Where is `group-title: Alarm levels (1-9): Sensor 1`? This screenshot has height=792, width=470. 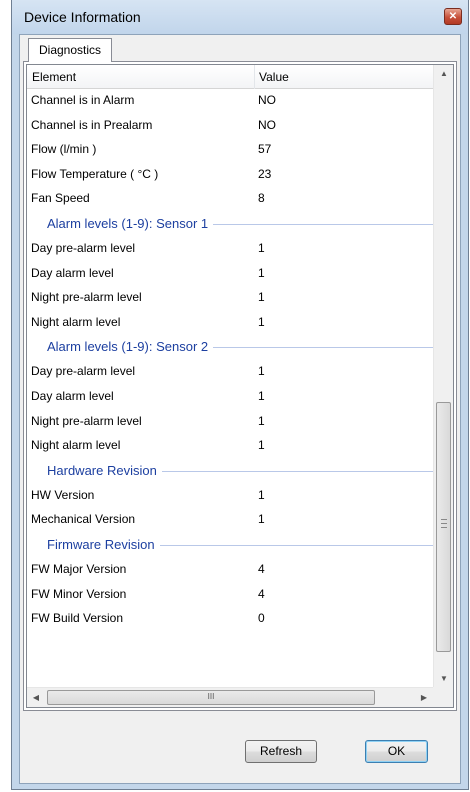 group-title: Alarm levels (1-9): Sensor 1 is located at coordinates (130, 223).